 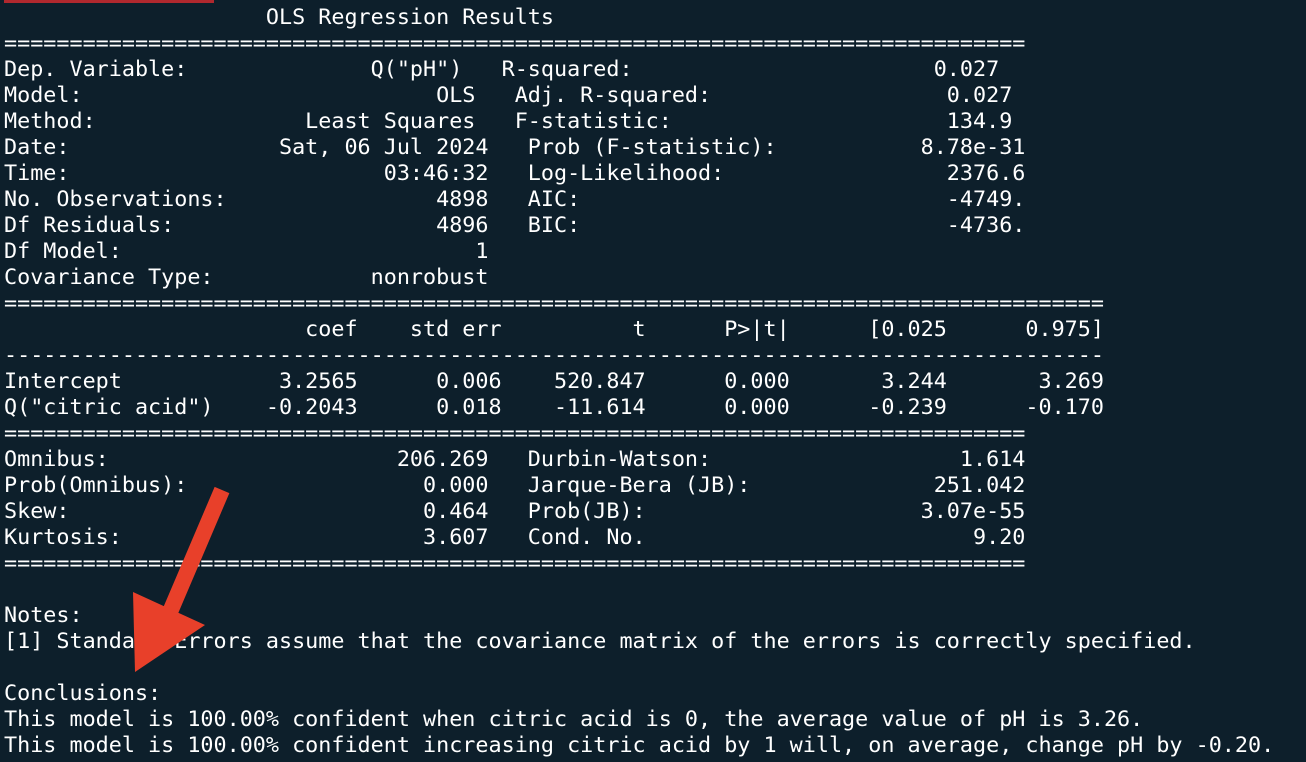 What do you see at coordinates (515, 459) in the screenshot?
I see `diagnostic-row: Omnibus: 206.269 Durbin-Watson: 1.614` at bounding box center [515, 459].